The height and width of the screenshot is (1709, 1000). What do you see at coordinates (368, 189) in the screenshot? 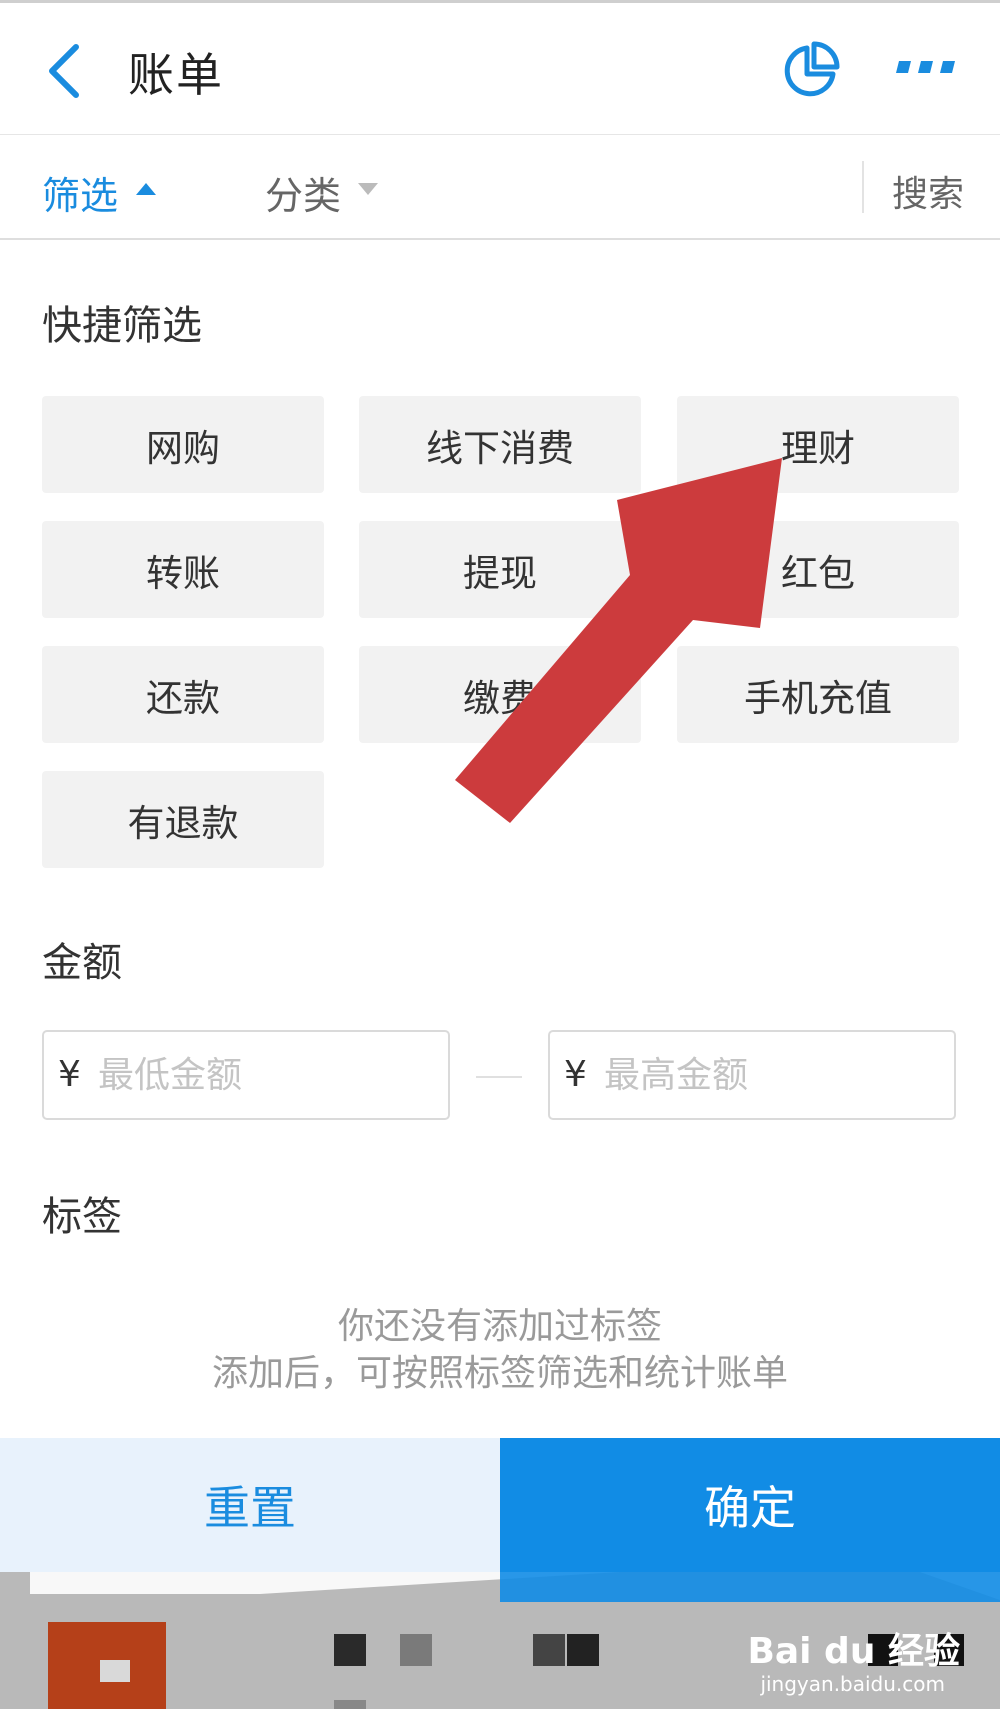
I see `caret-down-icon` at bounding box center [368, 189].